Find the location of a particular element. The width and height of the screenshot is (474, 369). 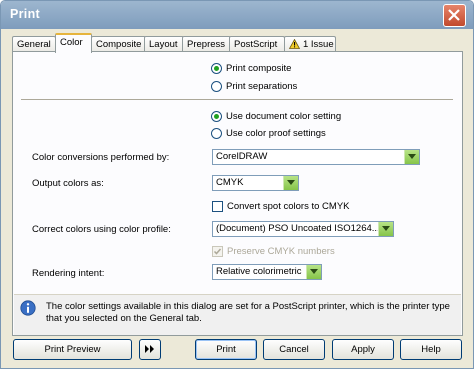

info-icon is located at coordinates (28, 308).